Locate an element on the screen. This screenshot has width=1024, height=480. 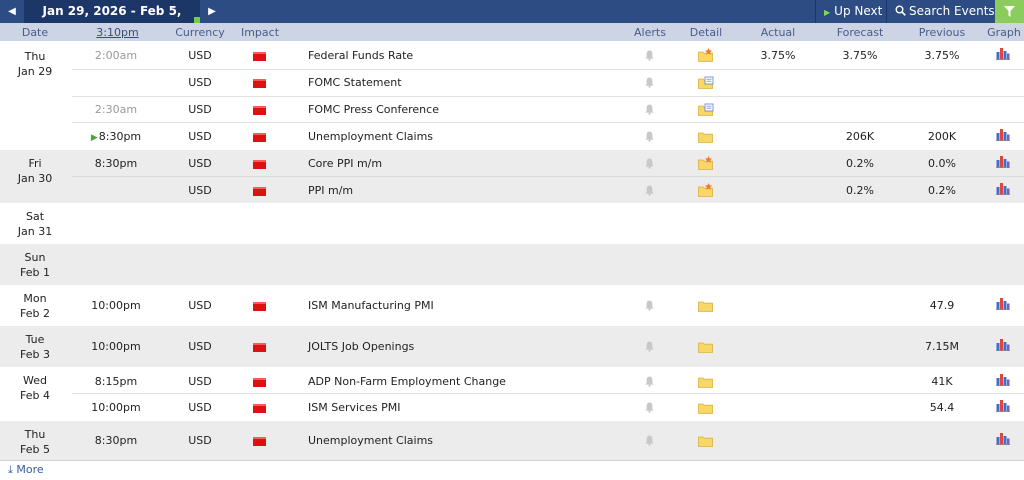
day-cell: Wed Feb 4 is located at coordinates (35, 388).